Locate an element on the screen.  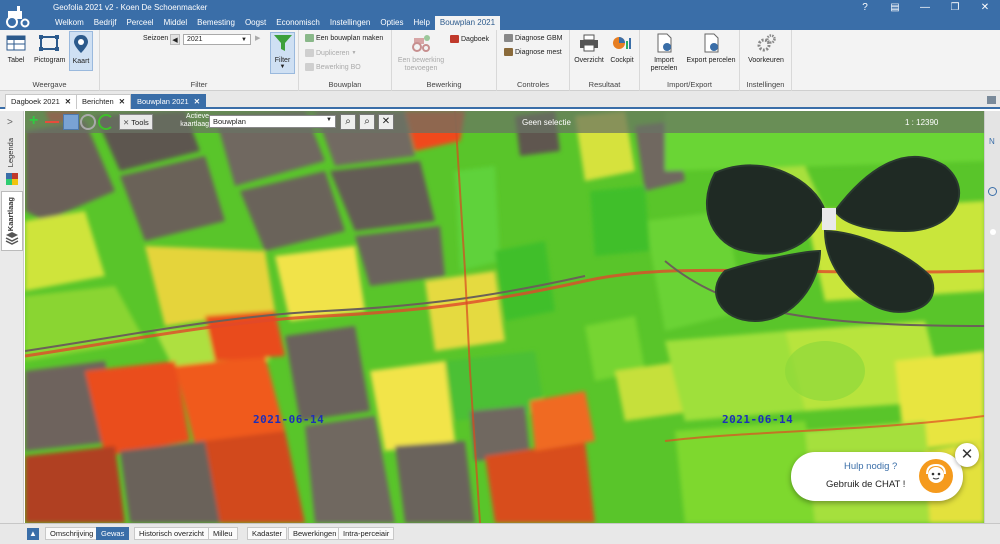
seizoen-select: 2021 ▼ is located at coordinates (217, 39).